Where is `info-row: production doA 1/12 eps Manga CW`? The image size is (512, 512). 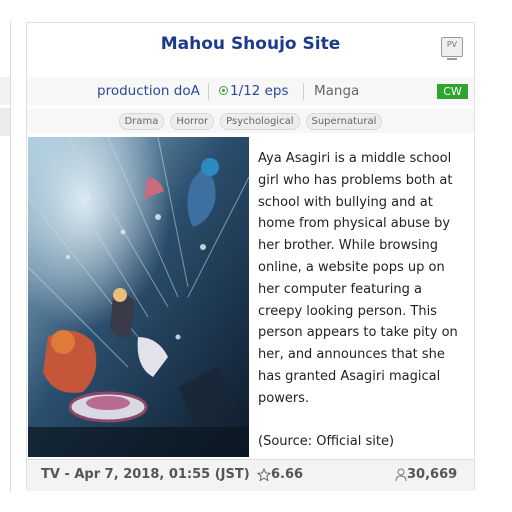 info-row: production doA 1/12 eps Manga CW is located at coordinates (250, 91).